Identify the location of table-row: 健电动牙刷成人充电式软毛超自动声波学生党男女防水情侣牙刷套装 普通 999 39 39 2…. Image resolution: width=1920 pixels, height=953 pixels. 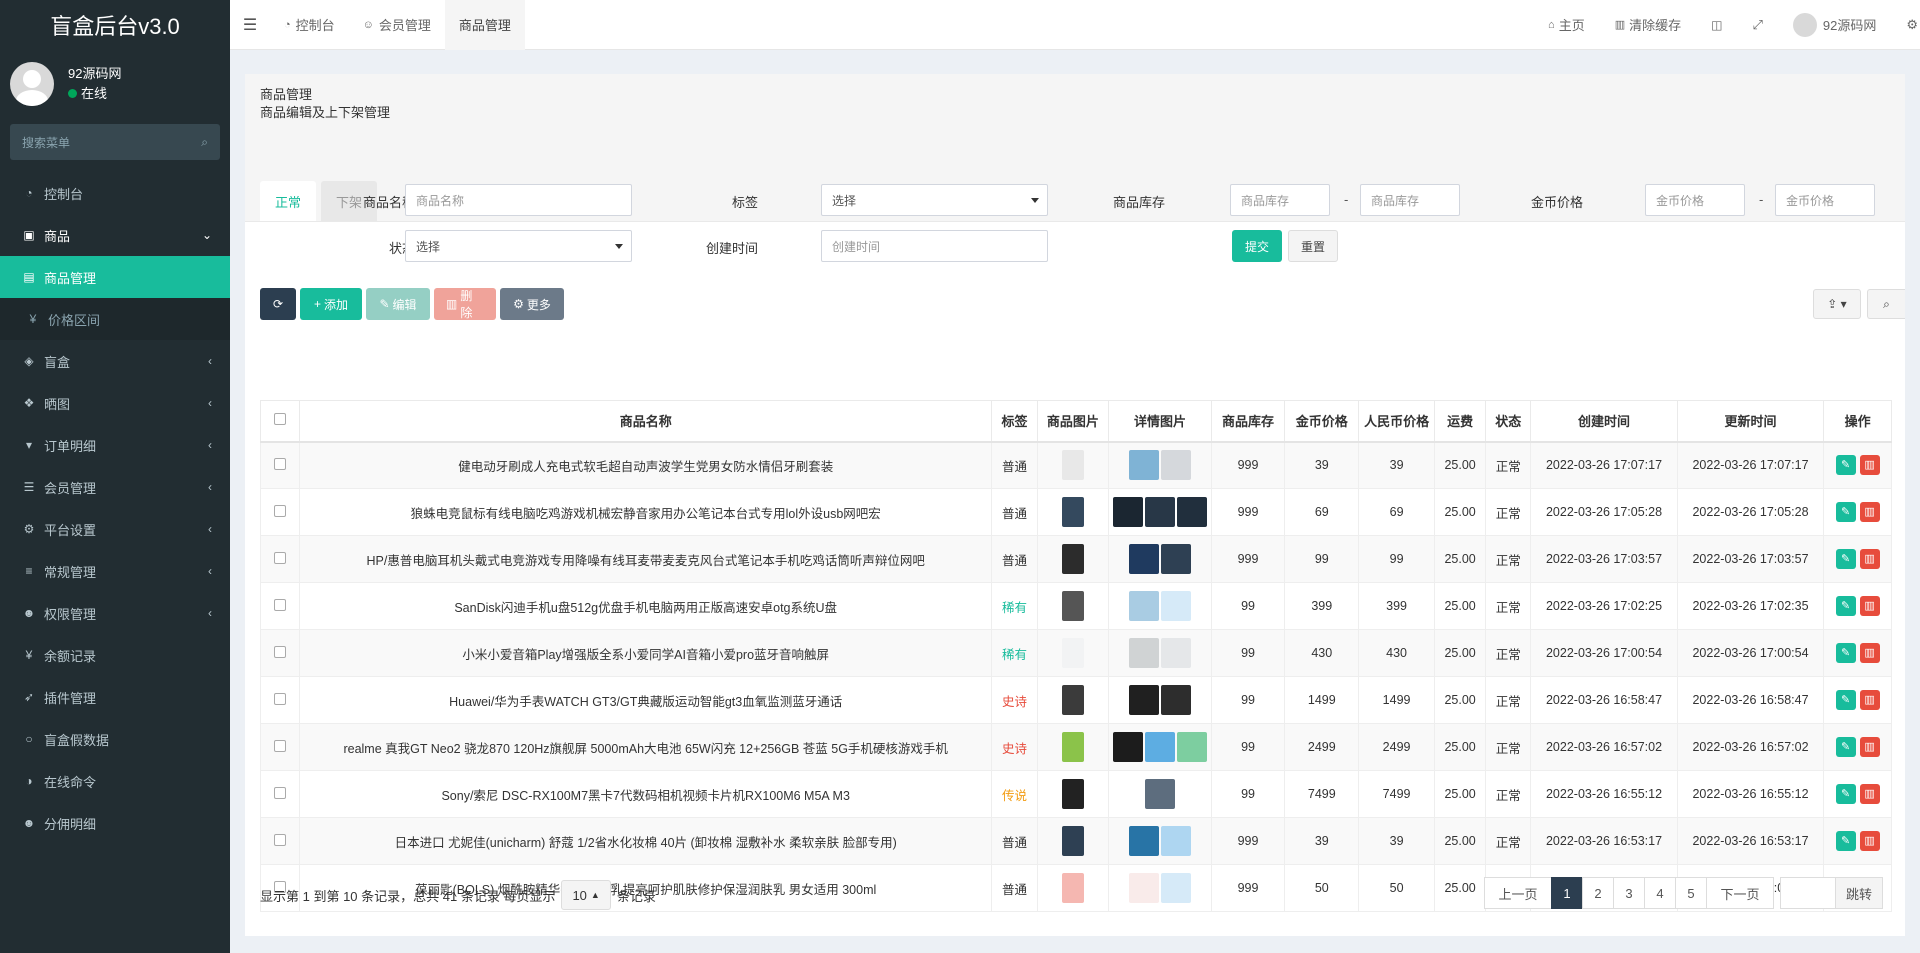
(1076, 465).